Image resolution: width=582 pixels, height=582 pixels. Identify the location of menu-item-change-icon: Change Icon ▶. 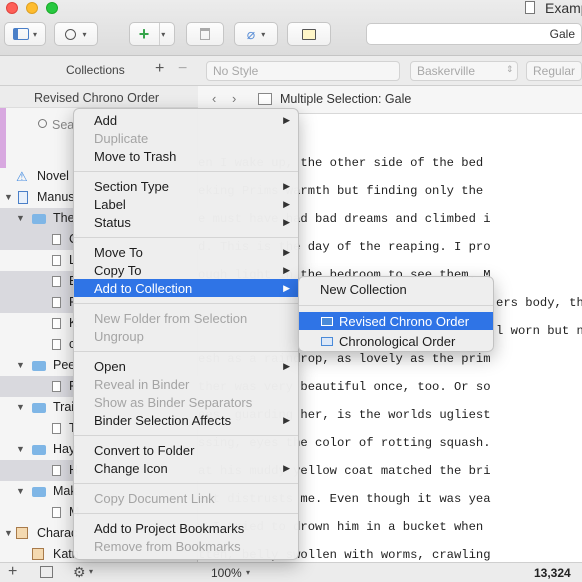
(186, 468).